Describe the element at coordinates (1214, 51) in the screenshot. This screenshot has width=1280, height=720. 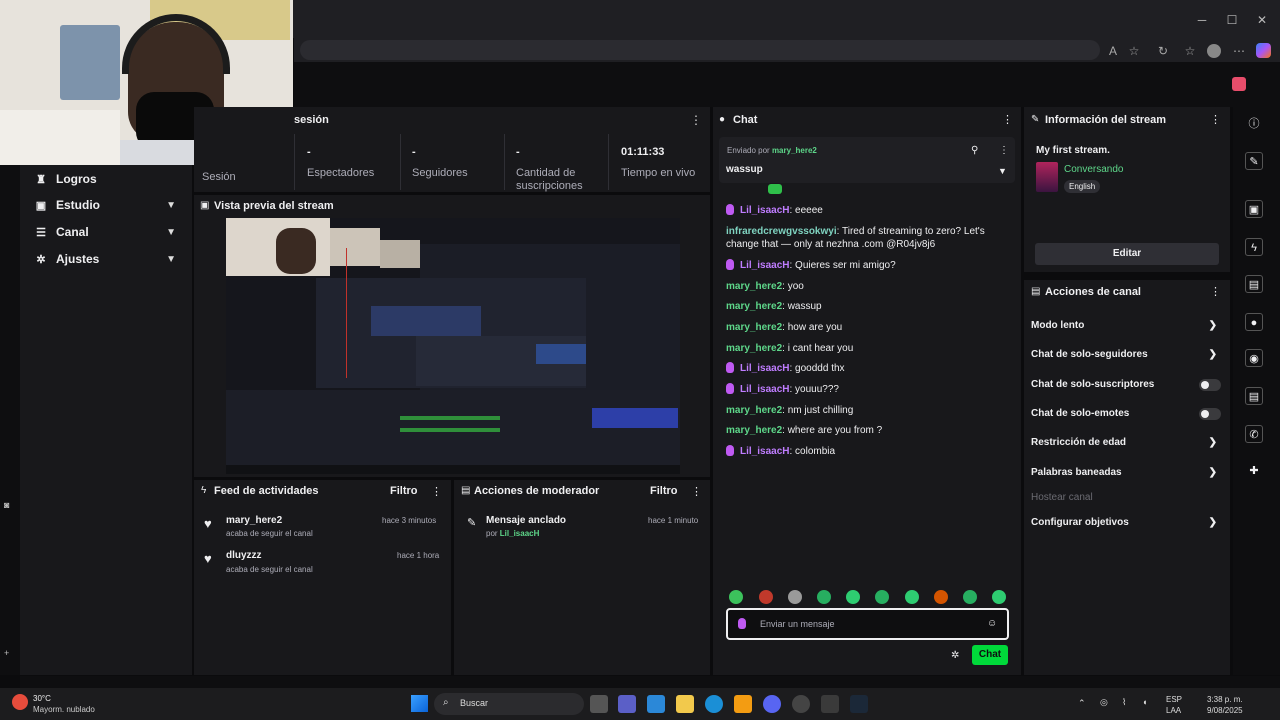
I see `profile-avatar` at that location.